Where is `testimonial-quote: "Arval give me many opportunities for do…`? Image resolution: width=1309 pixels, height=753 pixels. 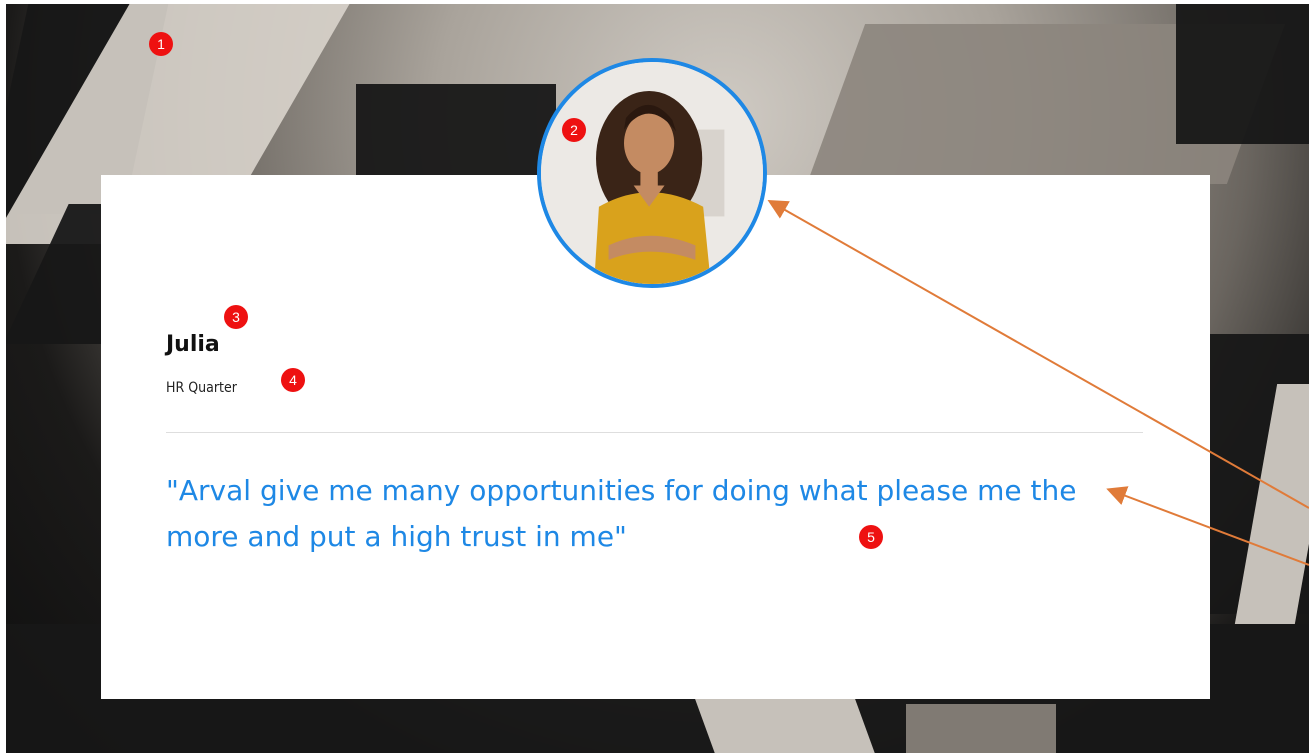 testimonial-quote: "Arval give me many opportunities for do… is located at coordinates (621, 513).